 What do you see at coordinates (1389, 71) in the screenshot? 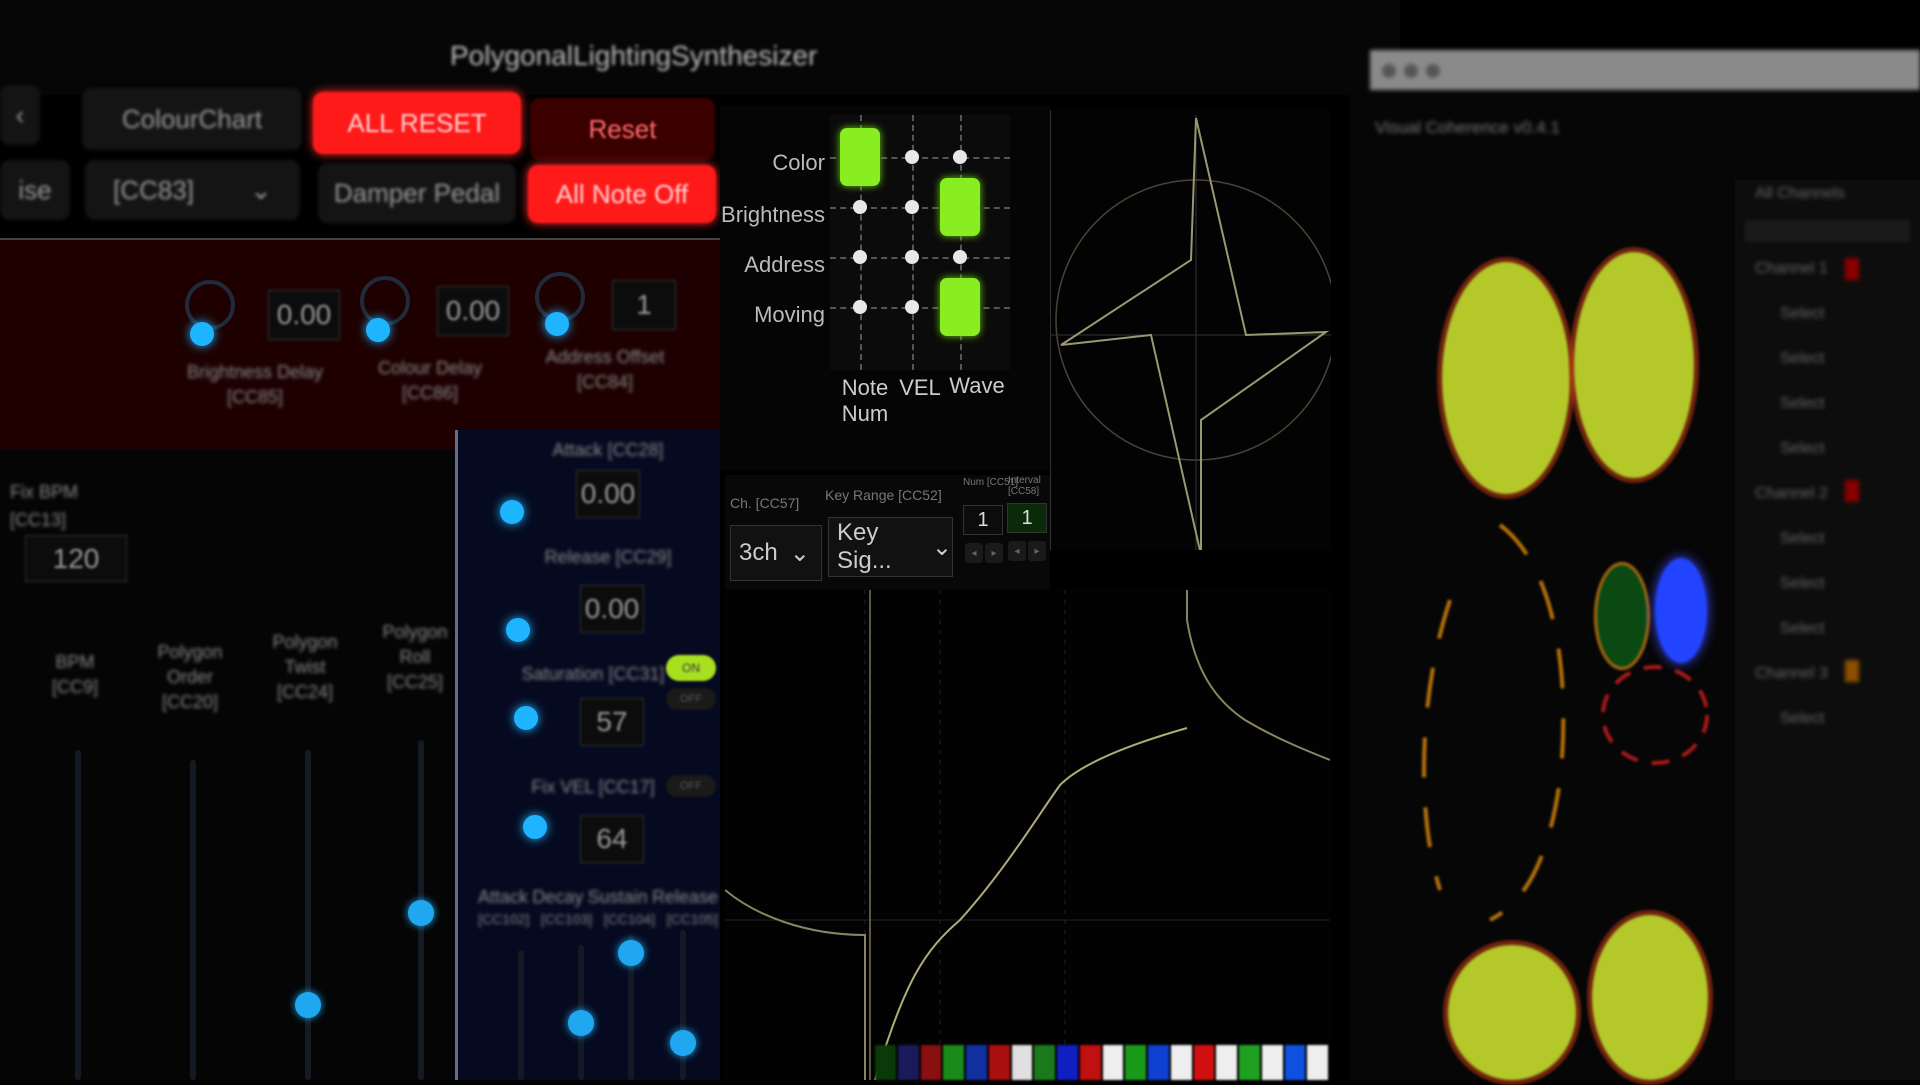
I see `close-dot-icon` at bounding box center [1389, 71].